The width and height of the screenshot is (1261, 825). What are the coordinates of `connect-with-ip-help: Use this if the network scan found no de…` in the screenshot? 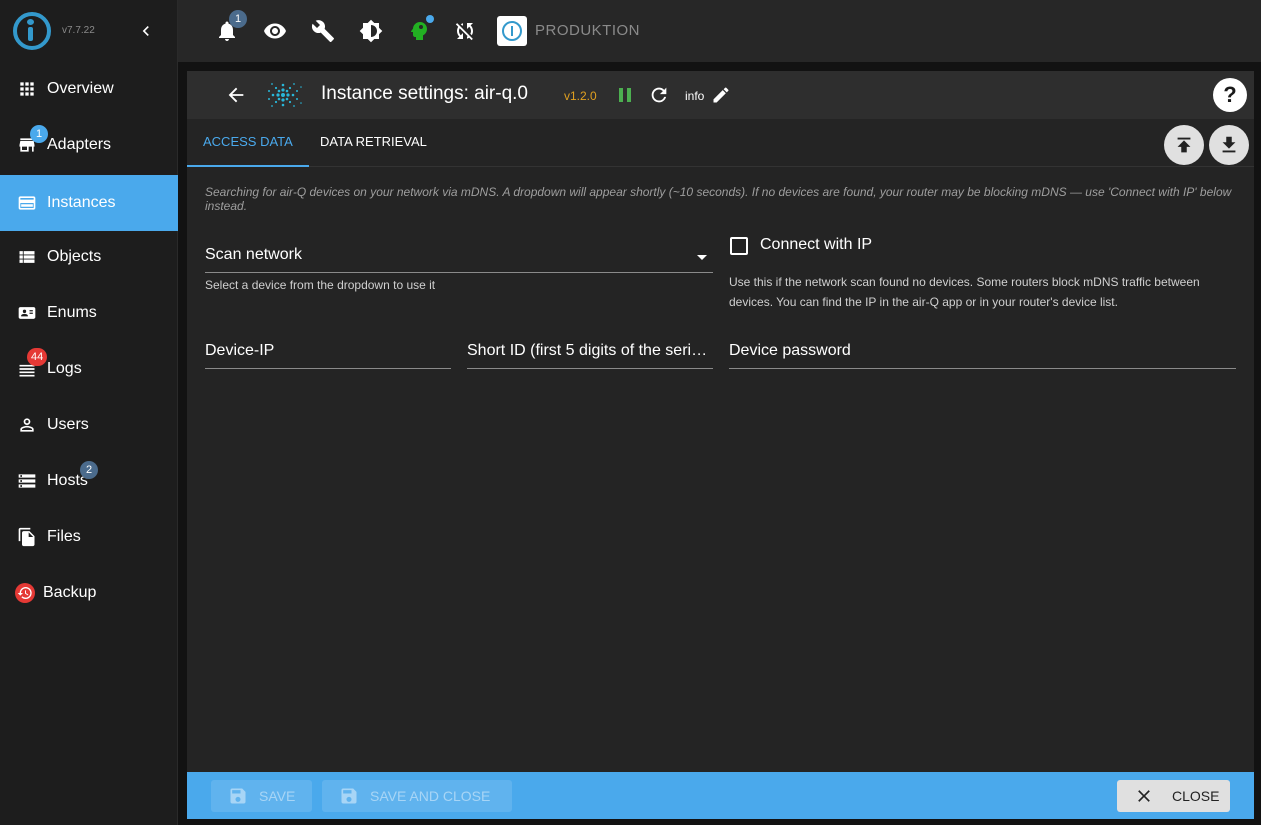 It's located at (964, 292).